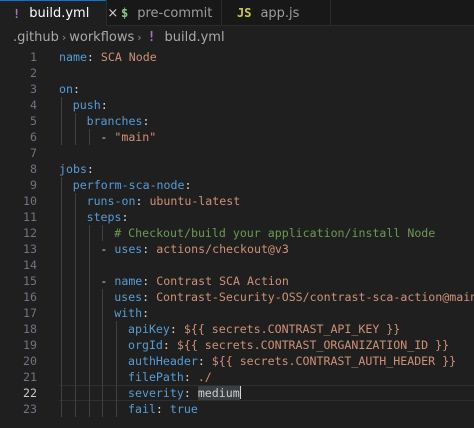 This screenshot has width=474, height=428. What do you see at coordinates (64, 37) in the screenshot?
I see `chevron-right-icon: ›` at bounding box center [64, 37].